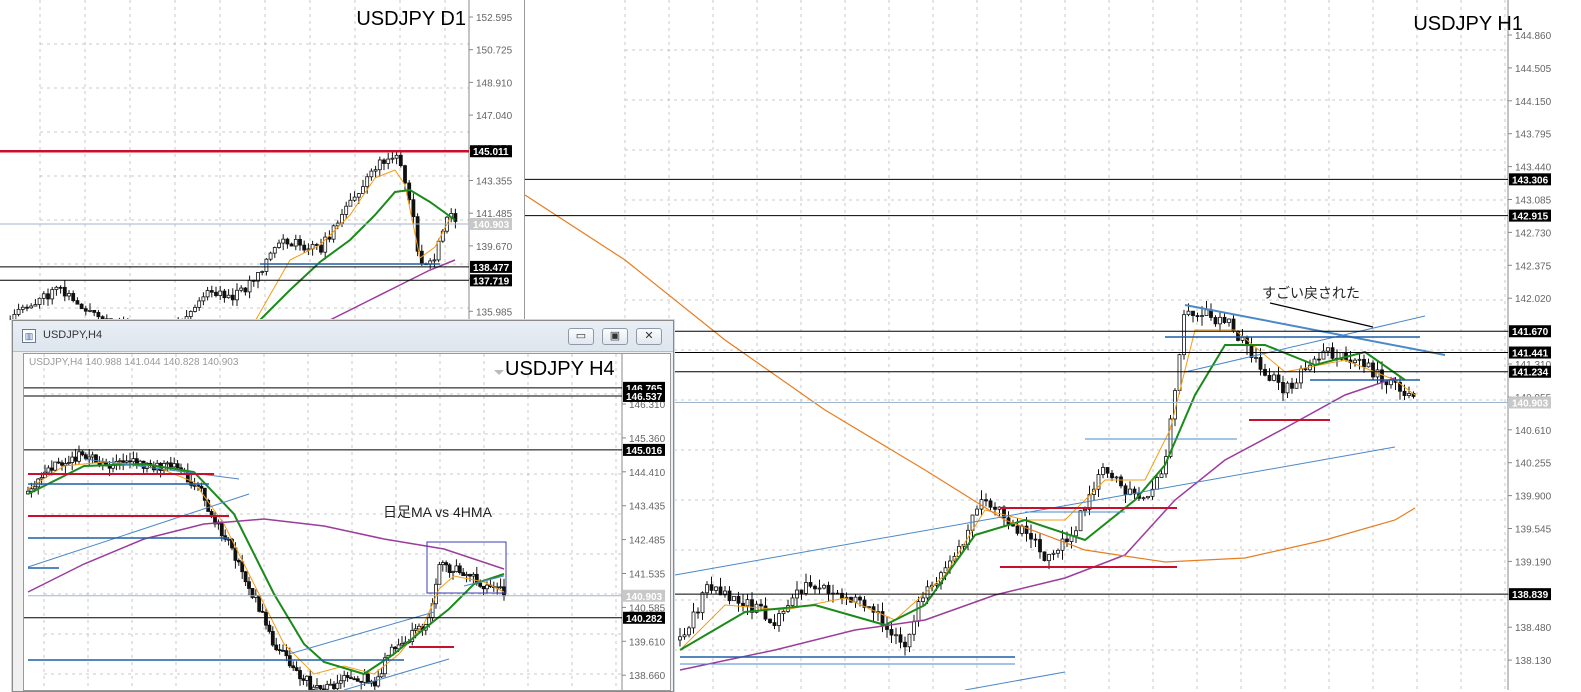 This screenshot has width=1581, height=692. I want to click on price-tick-label: 138.660, so click(647, 676).